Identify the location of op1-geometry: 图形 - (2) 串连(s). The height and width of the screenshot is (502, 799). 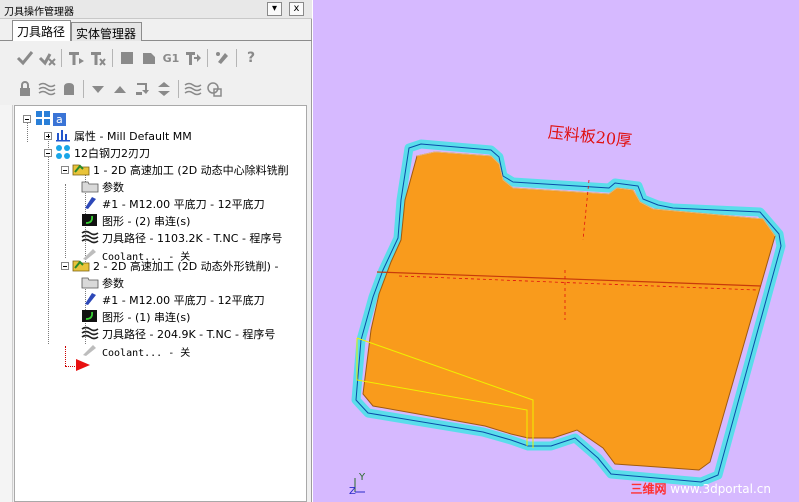
(135, 221).